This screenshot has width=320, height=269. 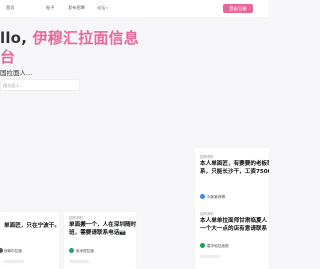 I want to click on nav-item-label: 论坛, so click(x=101, y=7).